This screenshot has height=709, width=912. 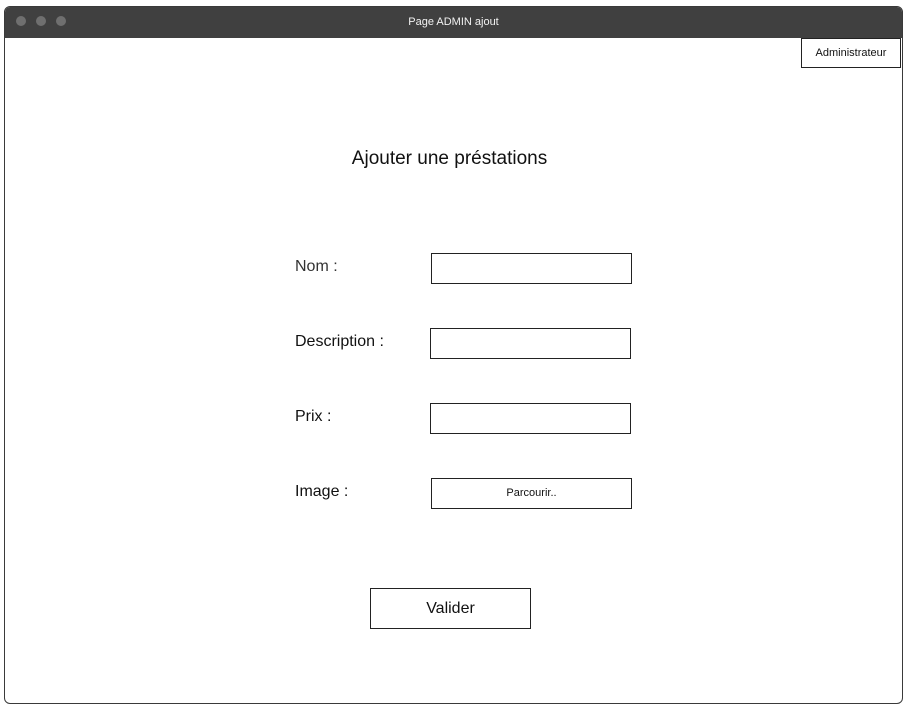 What do you see at coordinates (322, 491) in the screenshot?
I see `image-label: Image :` at bounding box center [322, 491].